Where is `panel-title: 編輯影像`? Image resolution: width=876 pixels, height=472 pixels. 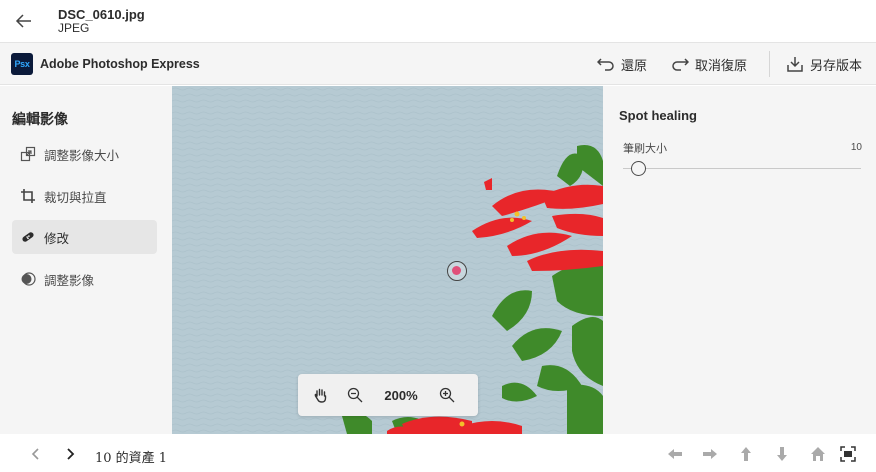
panel-title: 編輯影像 is located at coordinates (40, 119).